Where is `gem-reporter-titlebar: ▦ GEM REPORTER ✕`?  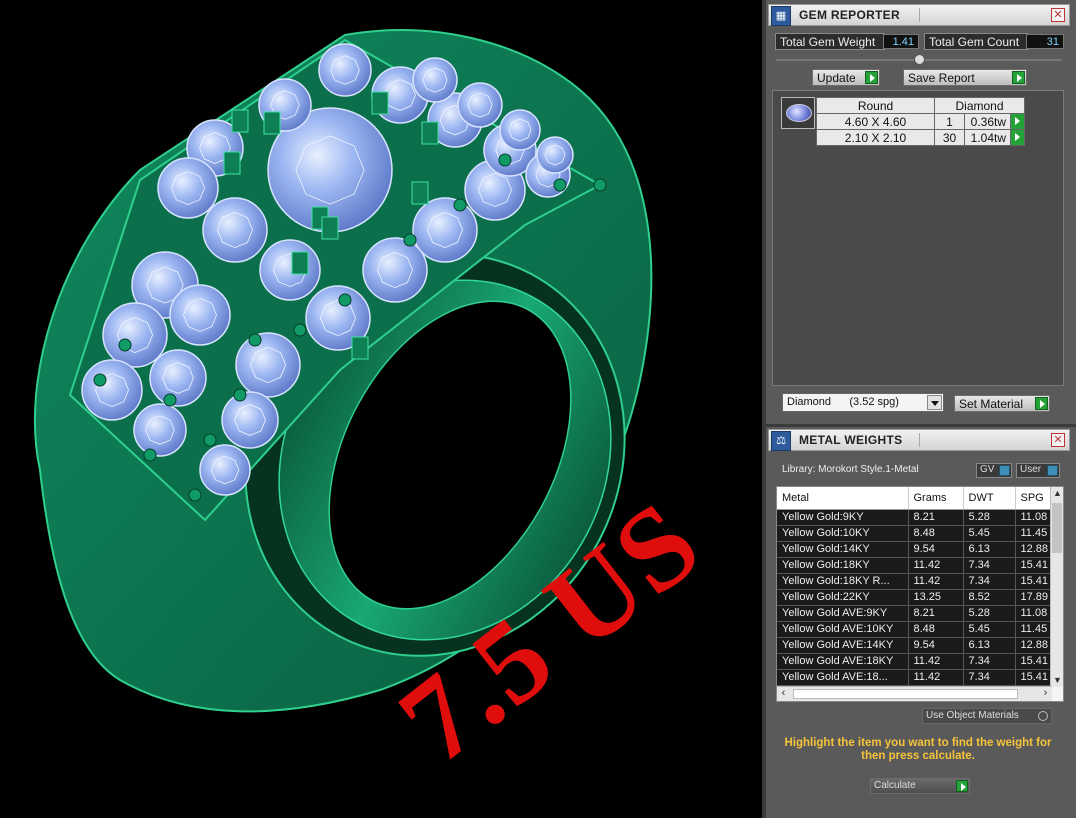 gem-reporter-titlebar: ▦ GEM REPORTER ✕ is located at coordinates (919, 15).